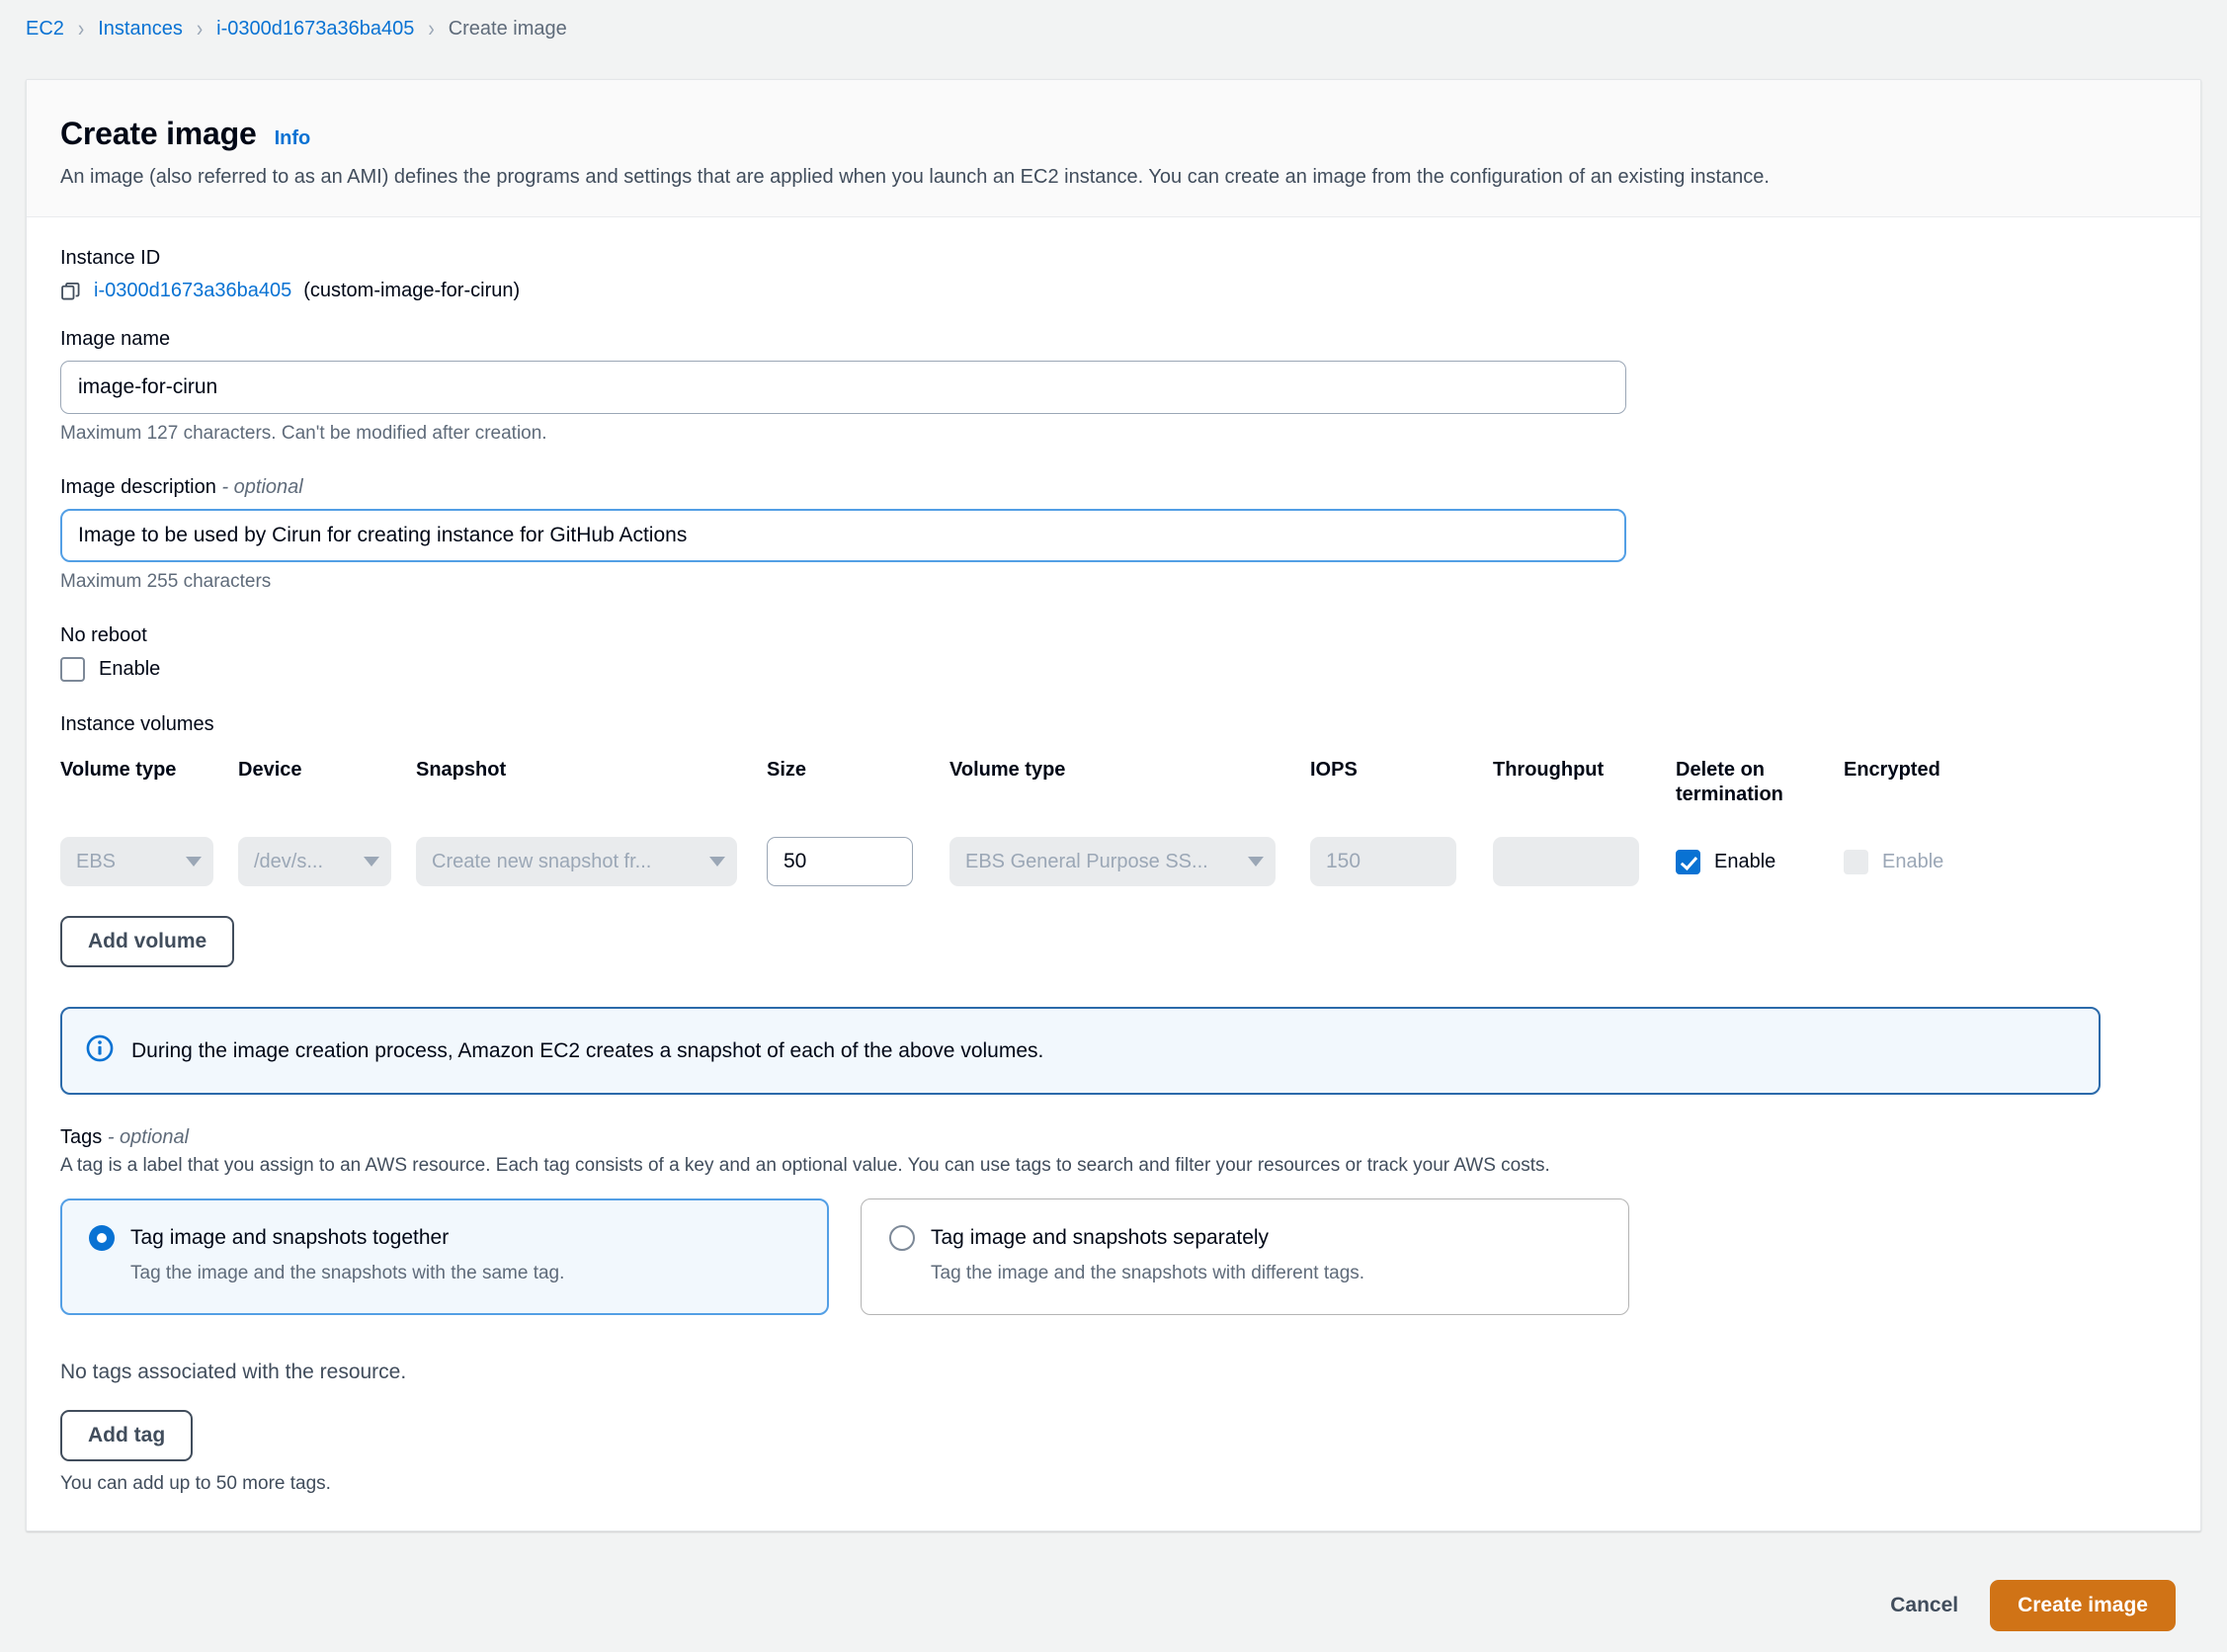 The image size is (2227, 1652). I want to click on tag-mode-option-together-top: Tag image and snapshots together, so click(444, 1238).